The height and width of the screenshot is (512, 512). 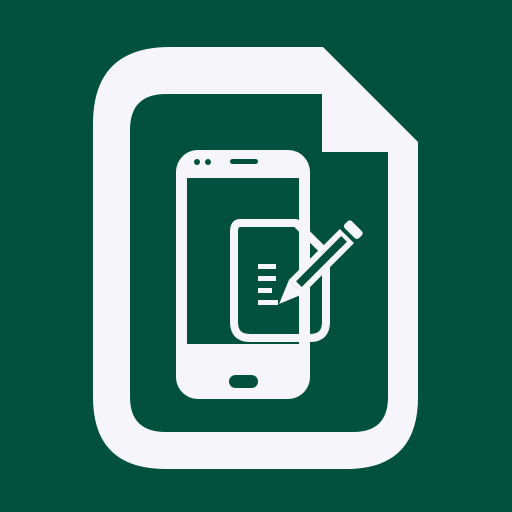 What do you see at coordinates (243, 274) in the screenshot?
I see `smartphone-icon` at bounding box center [243, 274].